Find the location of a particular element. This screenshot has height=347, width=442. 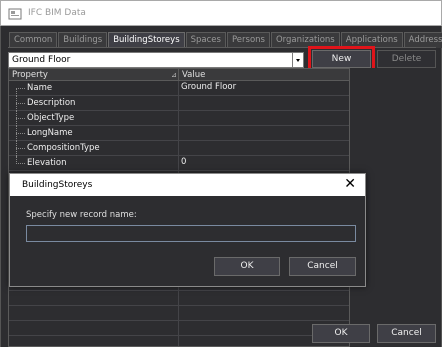

table-row: LongName is located at coordinates (179, 133).